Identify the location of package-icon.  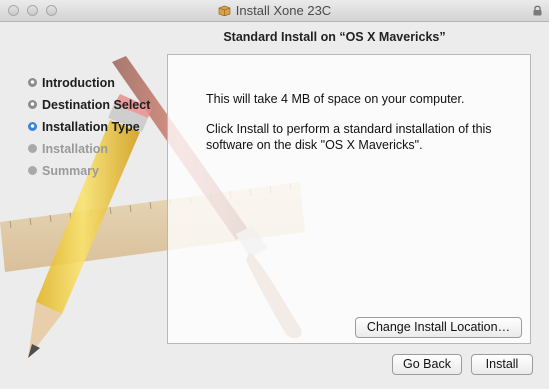
(224, 10).